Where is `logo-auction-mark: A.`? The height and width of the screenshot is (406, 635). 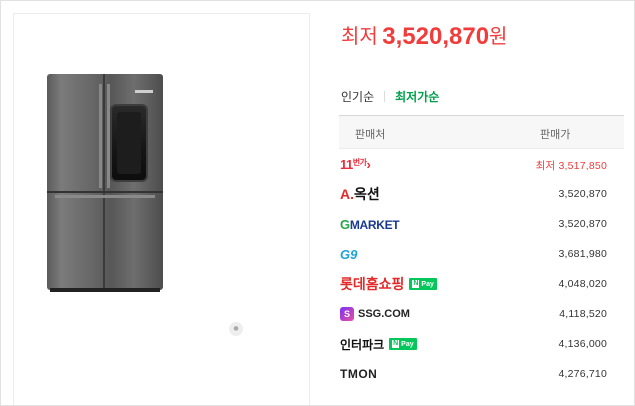
logo-auction-mark: A. is located at coordinates (347, 194).